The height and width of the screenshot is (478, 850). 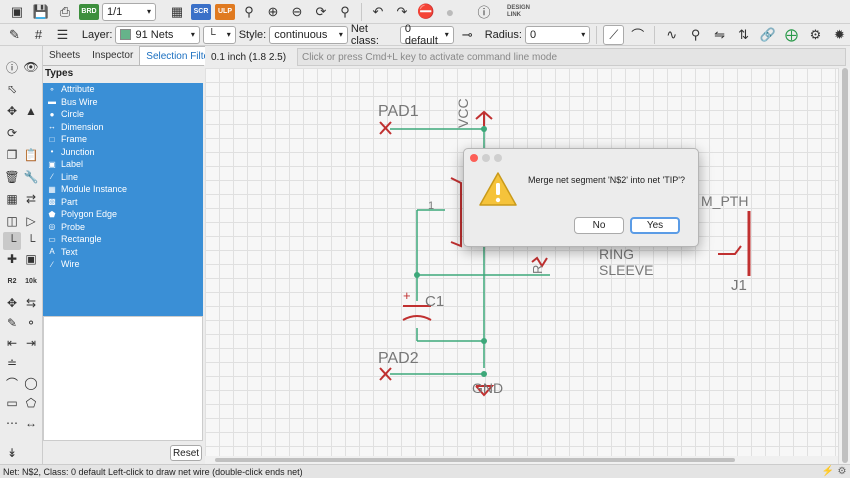 What do you see at coordinates (31, 343) in the screenshot?
I see `gateswap-tool-icon: ⇥` at bounding box center [31, 343].